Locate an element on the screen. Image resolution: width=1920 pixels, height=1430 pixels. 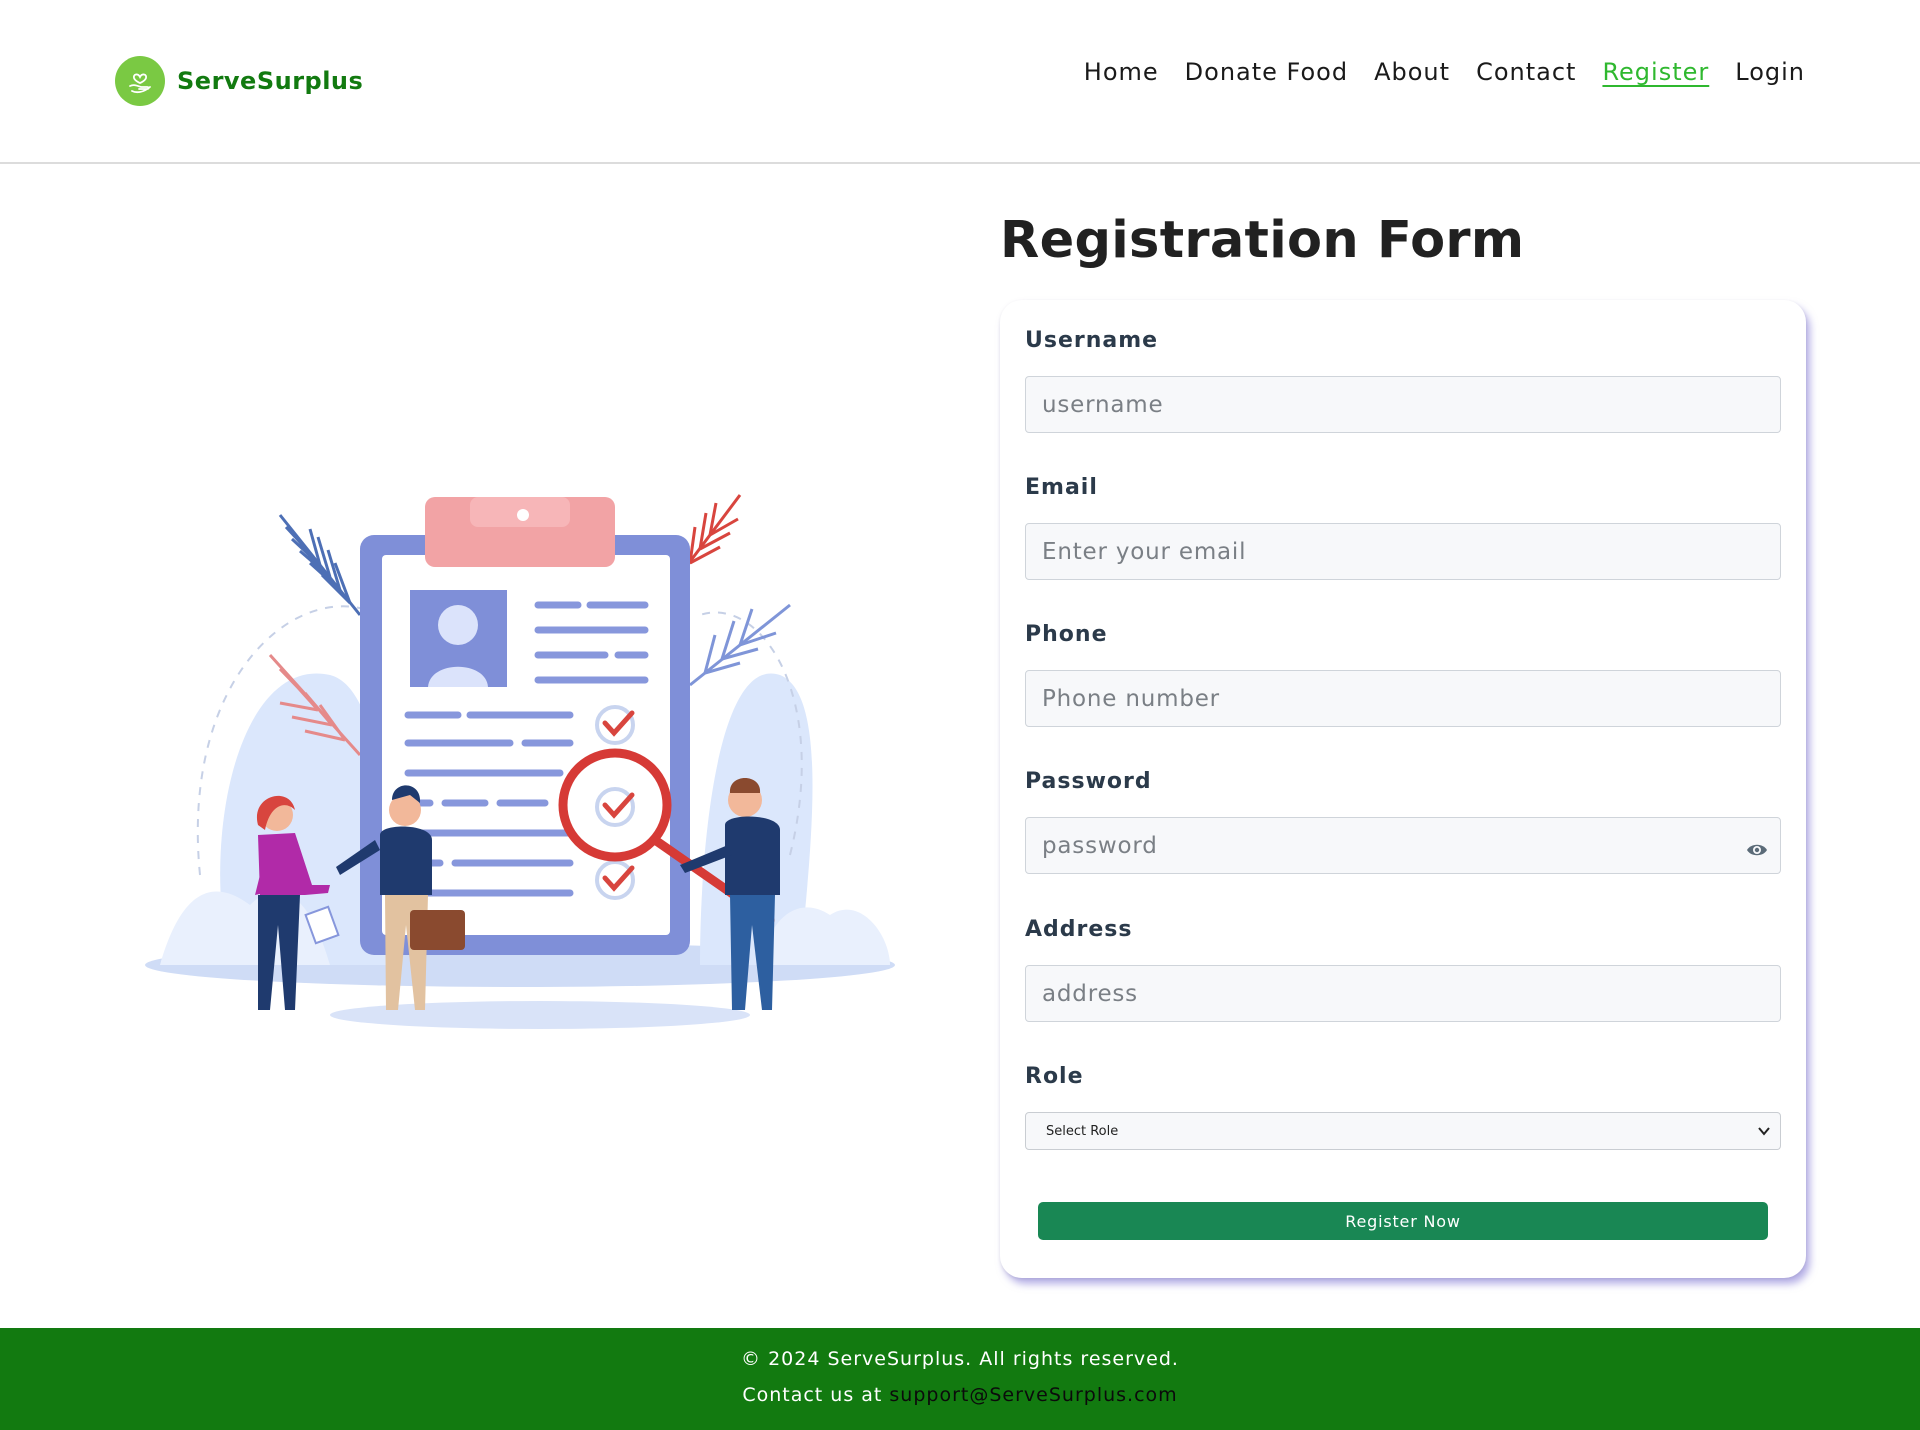
password-placeholder: password is located at coordinates (1100, 845).